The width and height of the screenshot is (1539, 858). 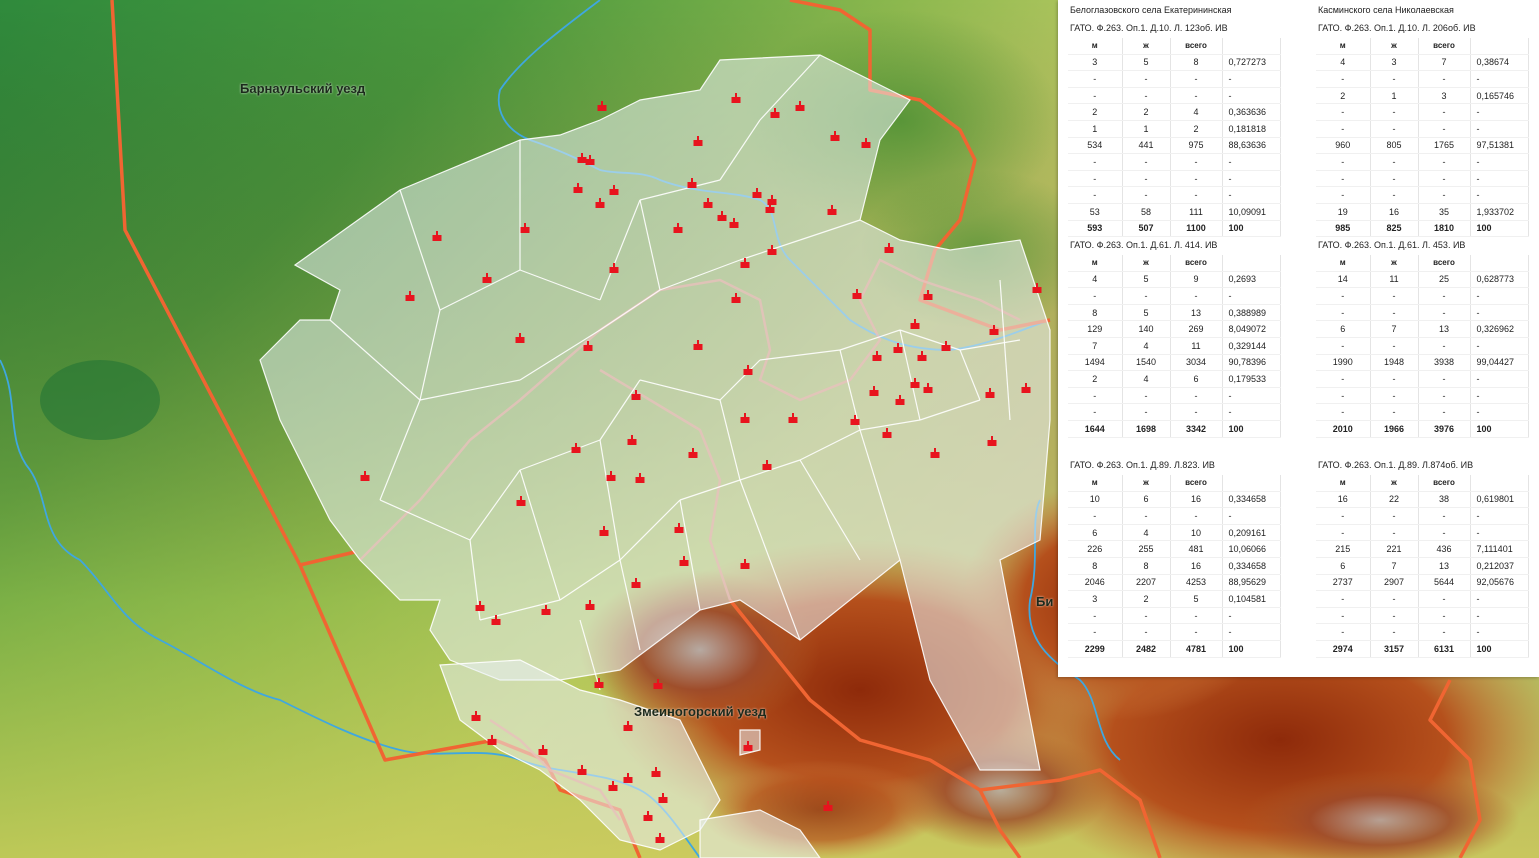 I want to click on table-cell: 226, so click(x=1095, y=549).